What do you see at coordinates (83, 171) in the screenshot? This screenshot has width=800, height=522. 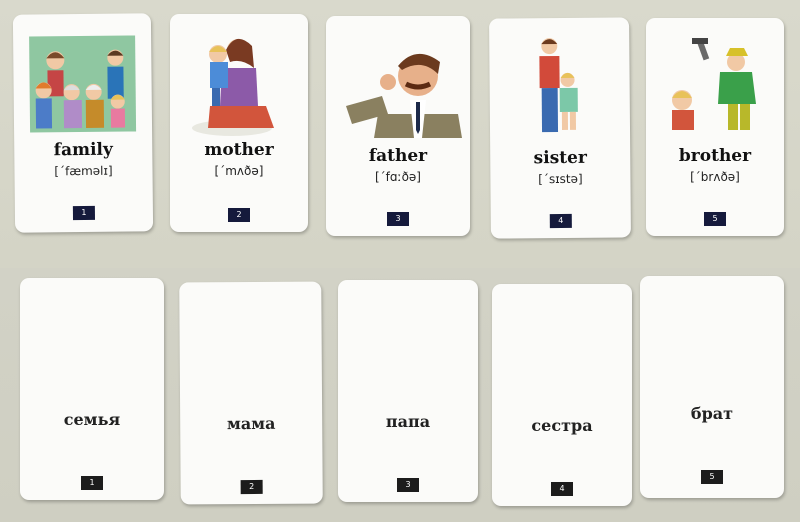 I see `transcription: [ˊfæməlɪ]` at bounding box center [83, 171].